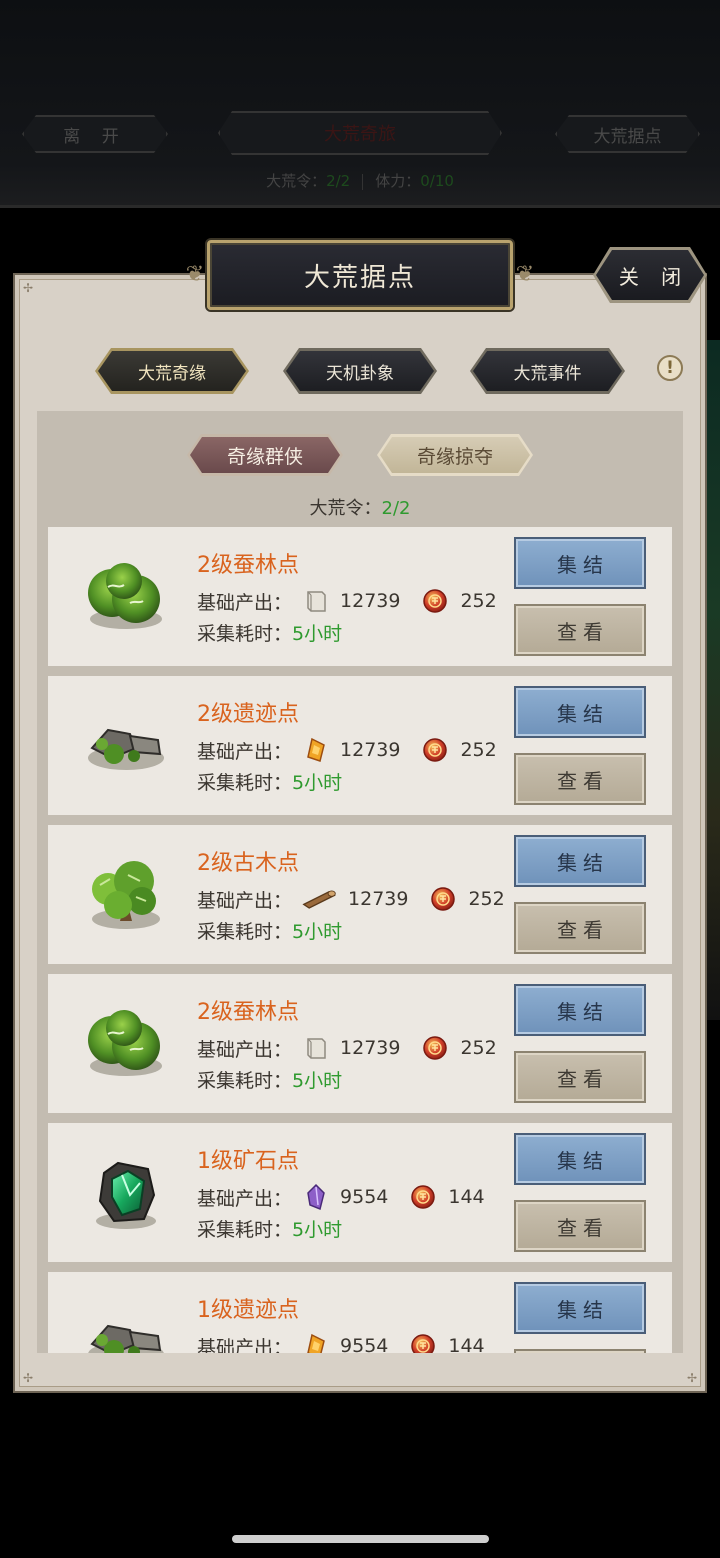 Image resolution: width=720 pixels, height=1558 pixels. I want to click on subtab-label: 奇缘群侠, so click(265, 455).